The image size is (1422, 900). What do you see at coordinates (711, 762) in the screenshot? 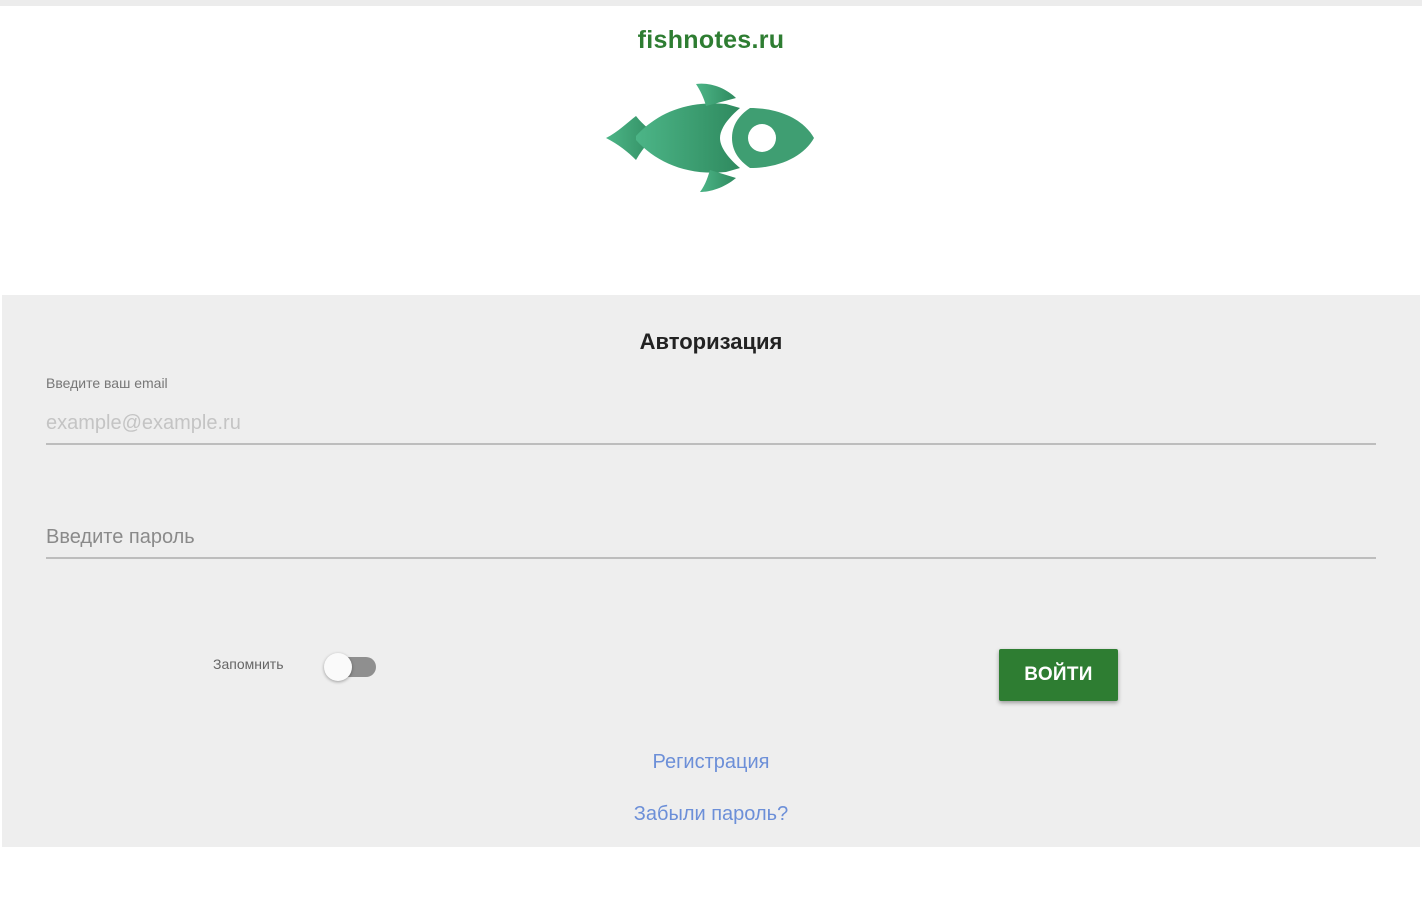
I see `register-link: Регистрация` at bounding box center [711, 762].